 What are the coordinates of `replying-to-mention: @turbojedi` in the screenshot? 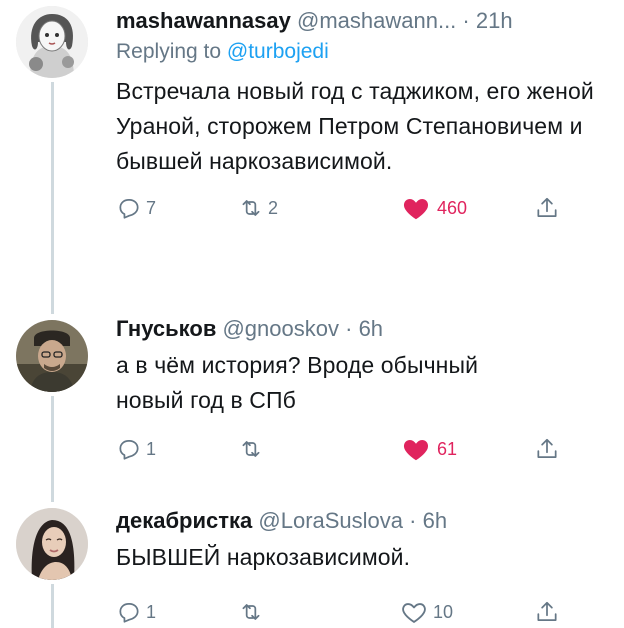 It's located at (278, 51).